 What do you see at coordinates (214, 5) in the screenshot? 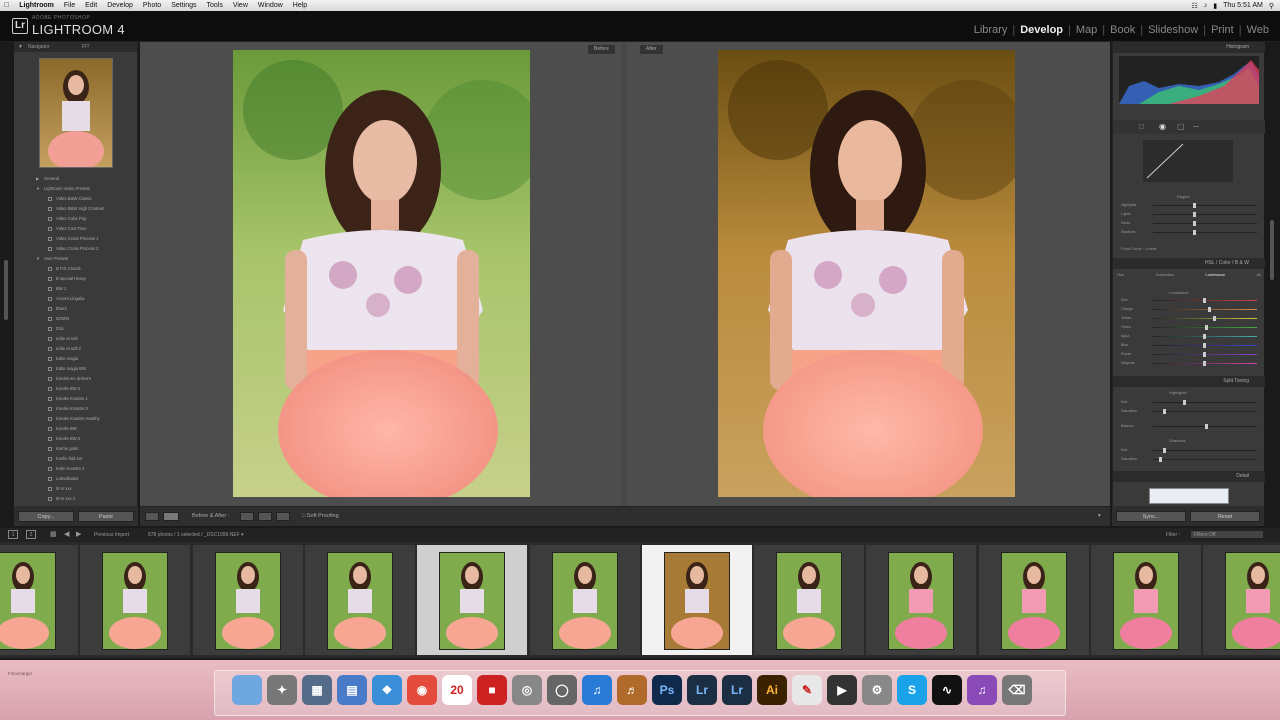
I see `menu-tools: Tools` at bounding box center [214, 5].